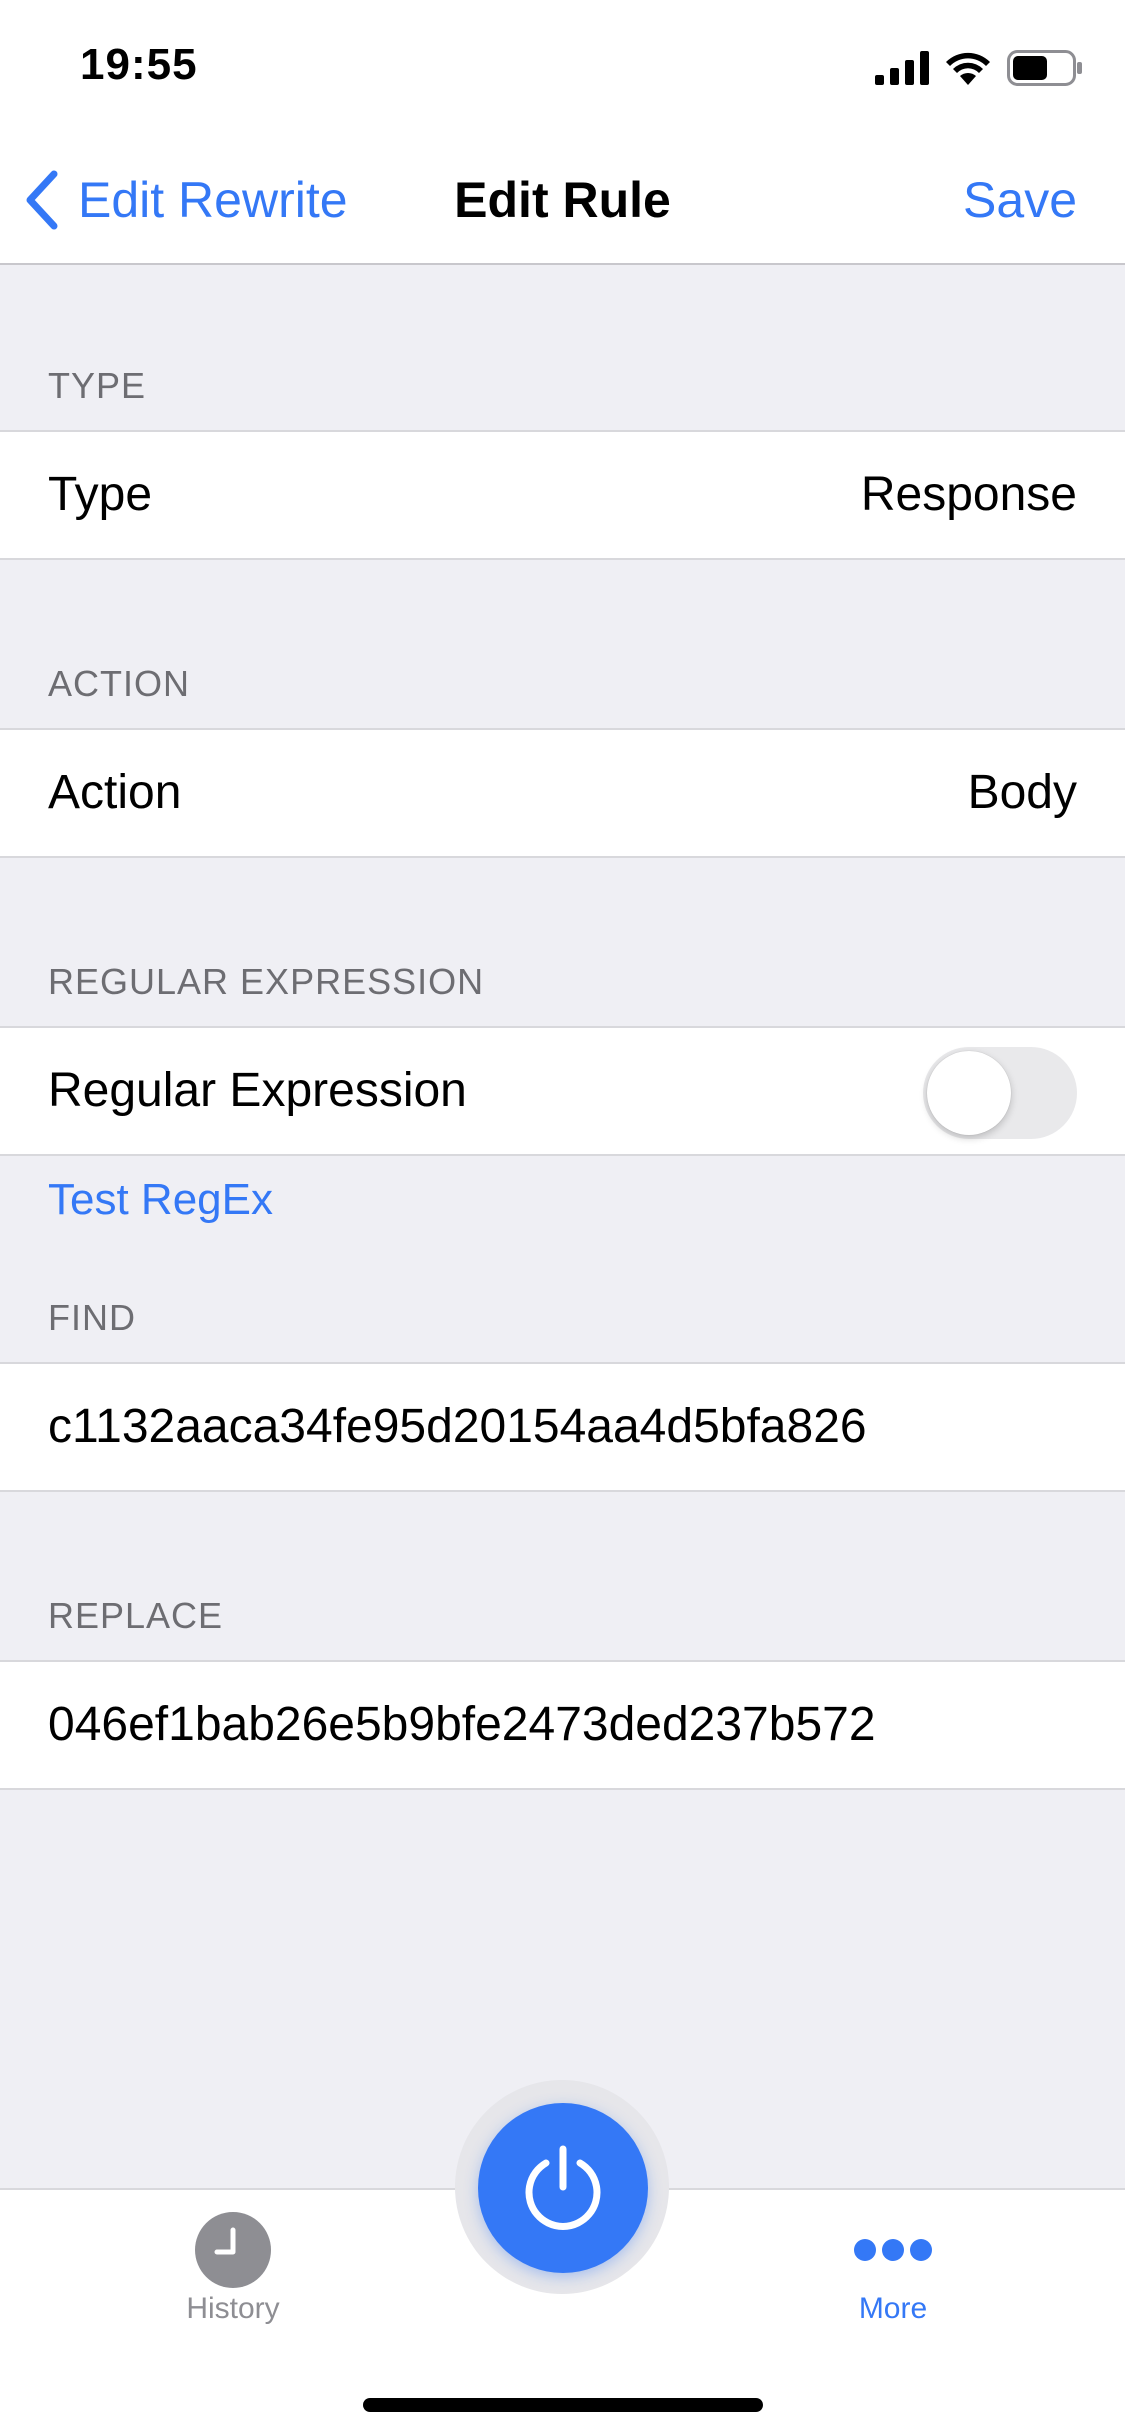 The height and width of the screenshot is (2436, 1125). I want to click on action-row: Action Body, so click(562, 793).